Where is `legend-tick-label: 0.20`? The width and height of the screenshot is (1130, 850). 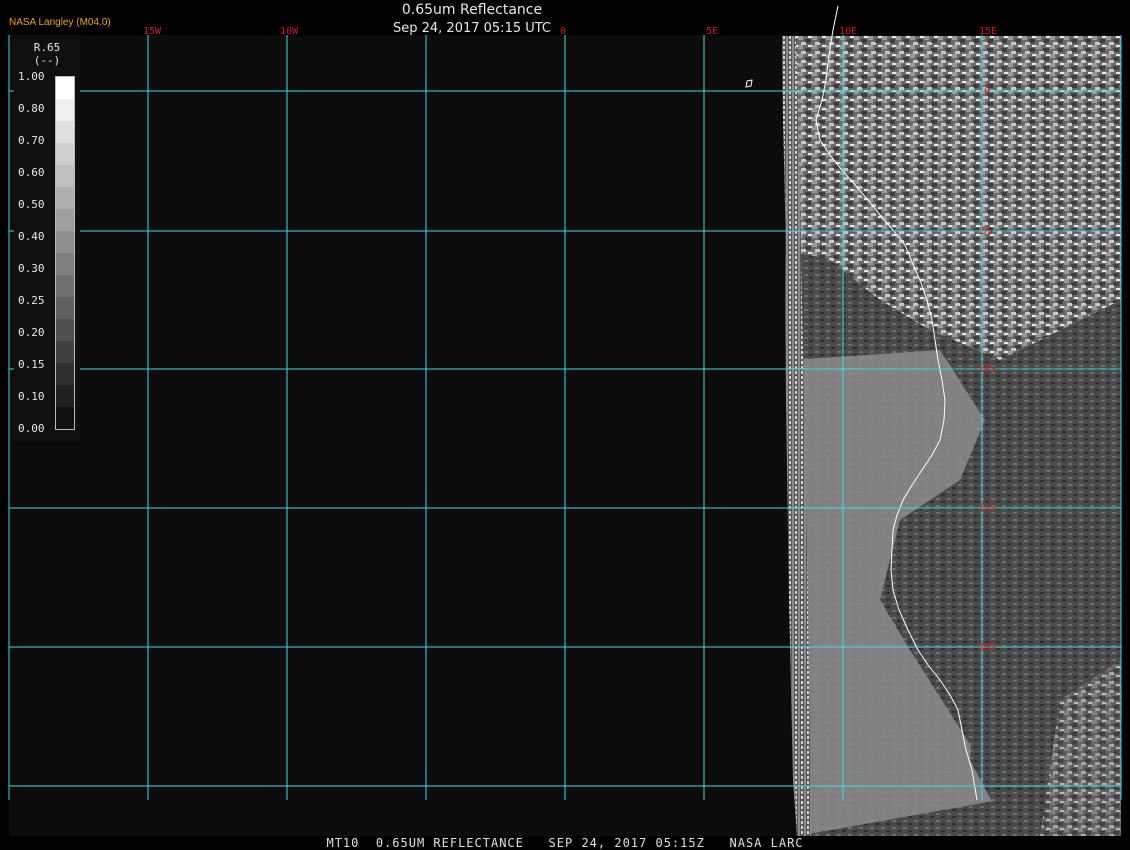 legend-tick-label: 0.20 is located at coordinates (31, 332).